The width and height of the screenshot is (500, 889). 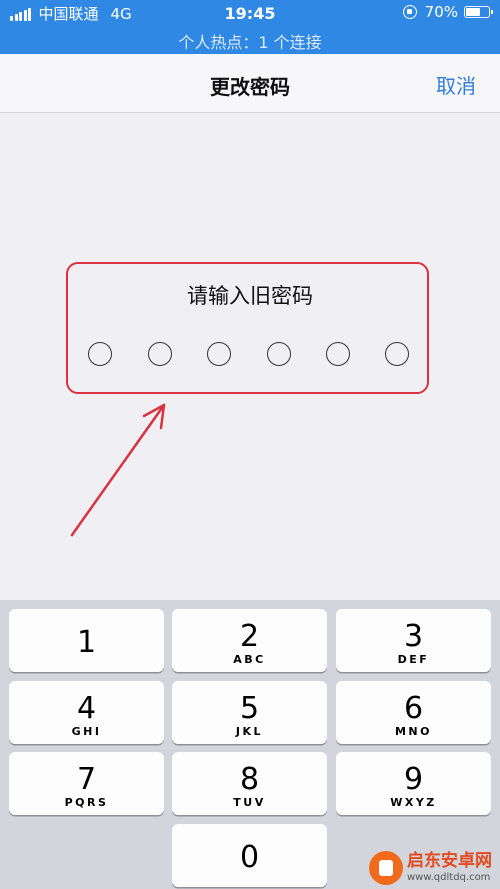 What do you see at coordinates (86, 779) in the screenshot?
I see `key-digit: 7` at bounding box center [86, 779].